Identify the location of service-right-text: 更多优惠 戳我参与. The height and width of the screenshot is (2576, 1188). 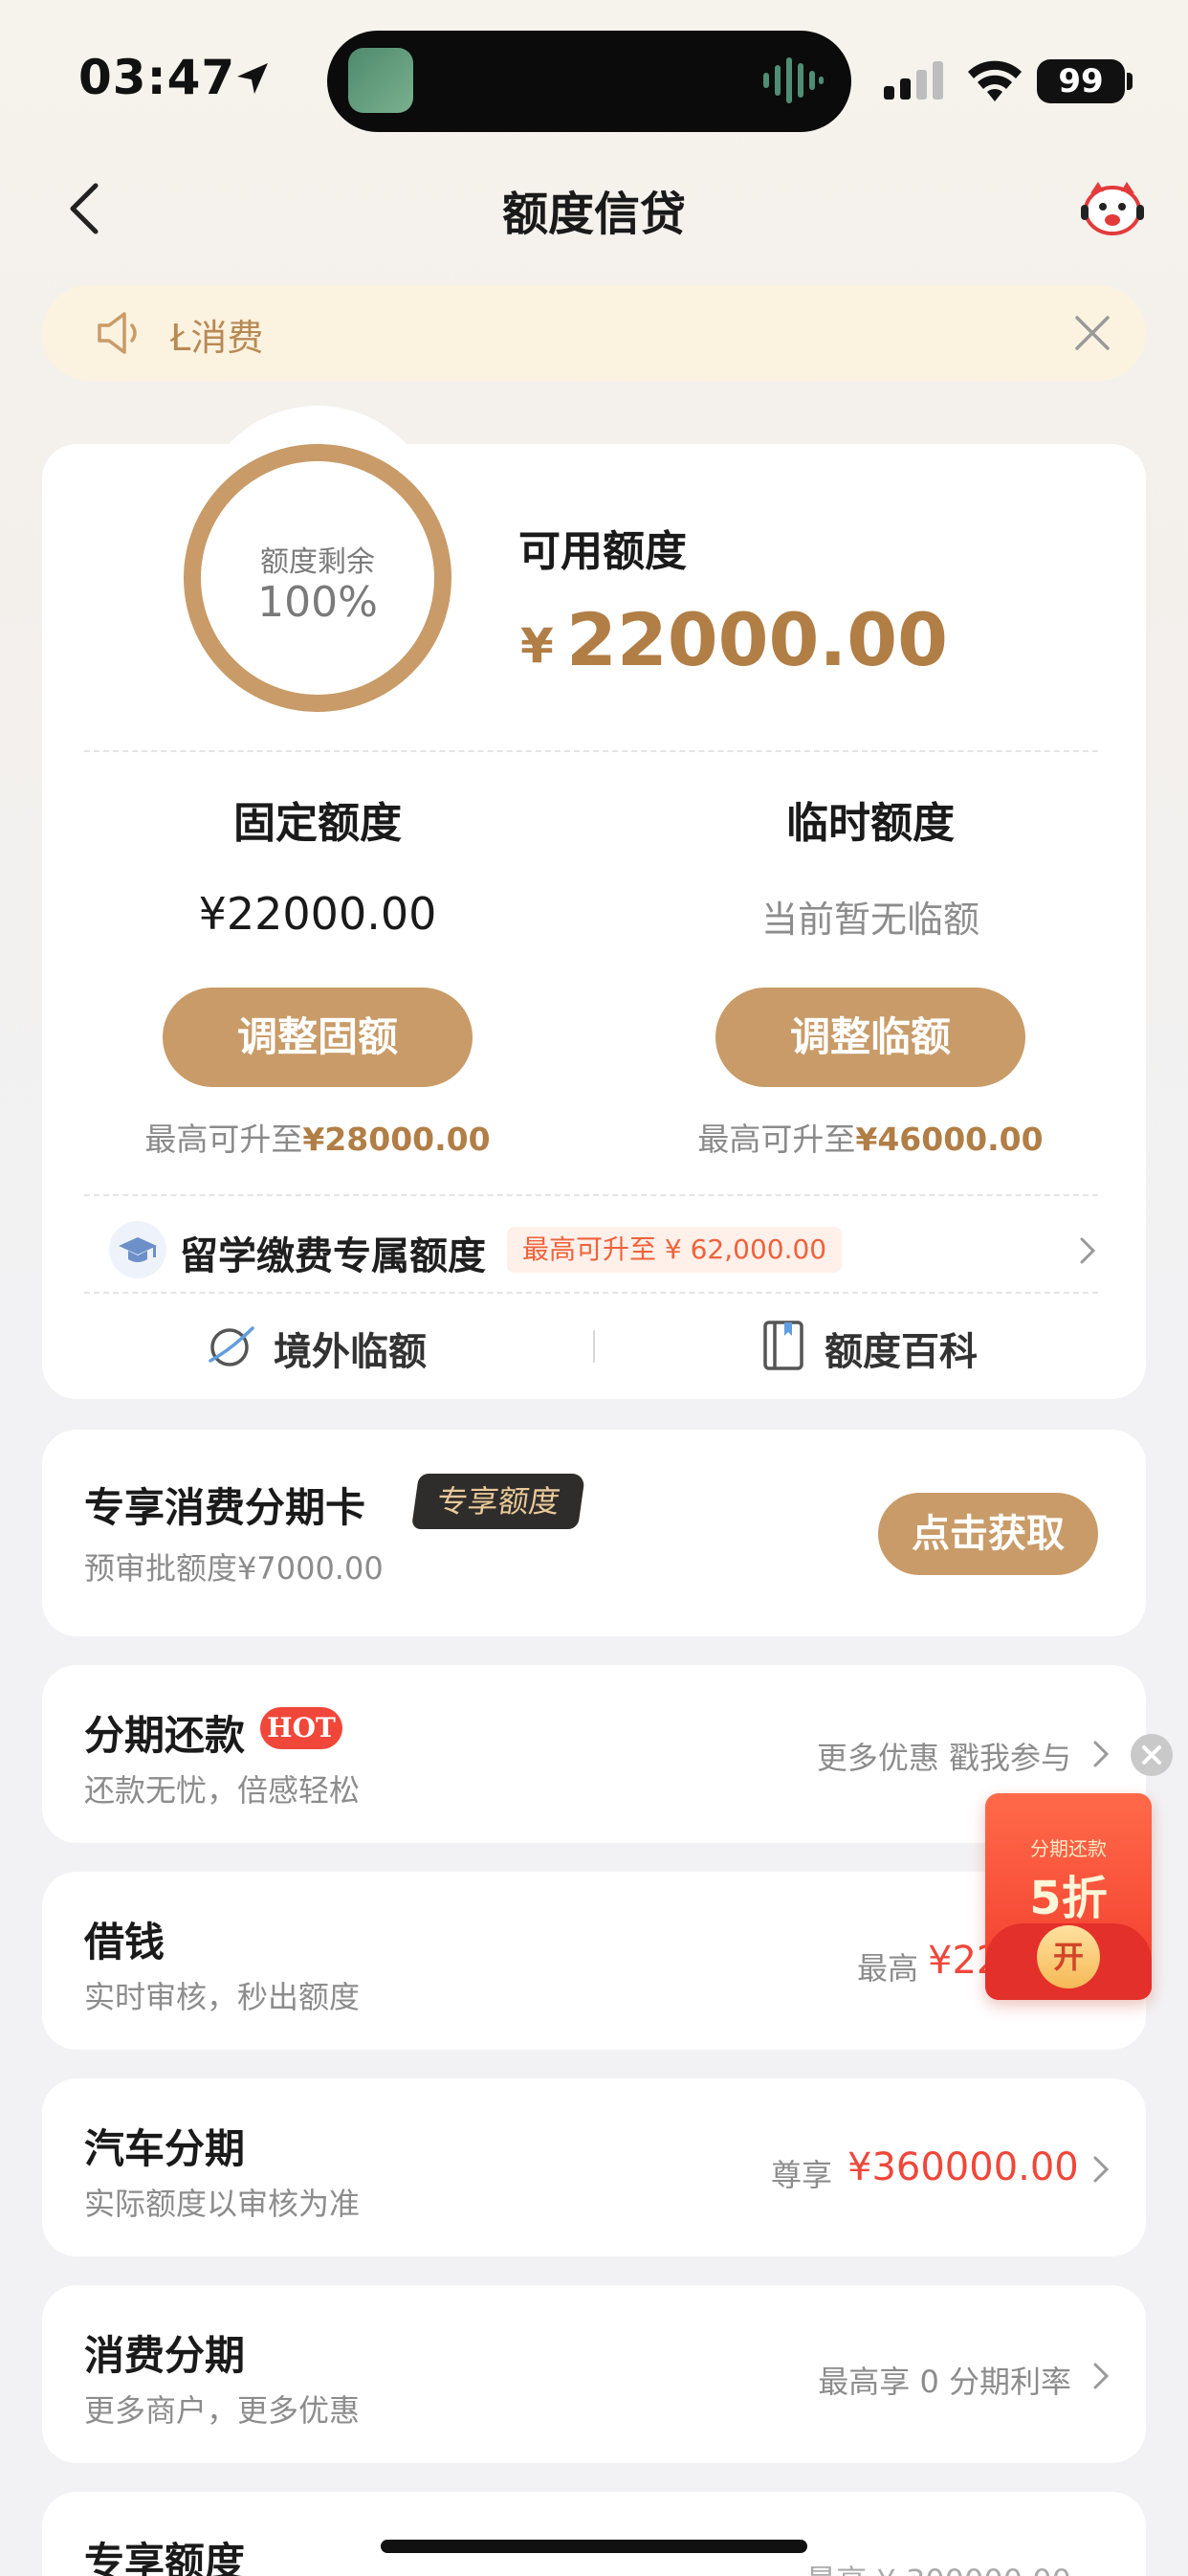
(943, 1758).